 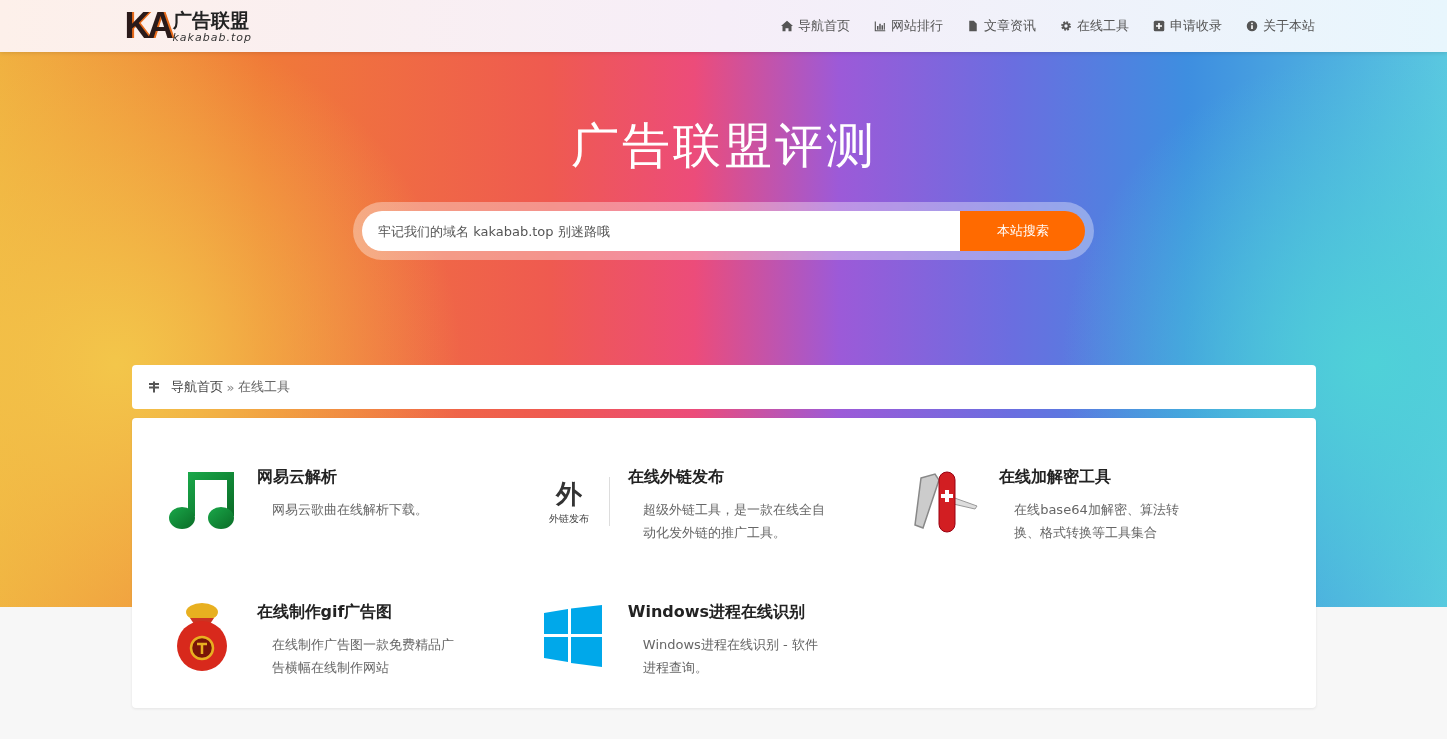 What do you see at coordinates (1158, 26) in the screenshot?
I see `plus-square-icon` at bounding box center [1158, 26].